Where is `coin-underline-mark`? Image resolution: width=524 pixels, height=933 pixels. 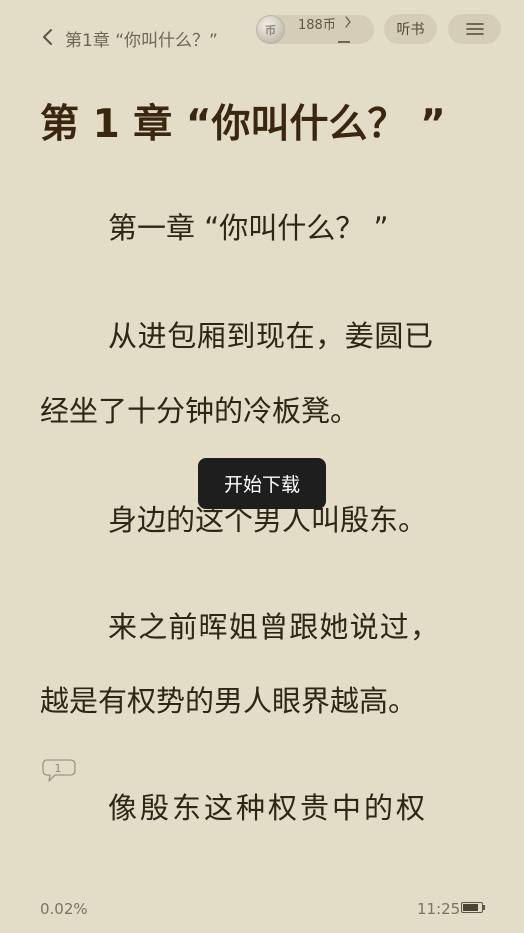 coin-underline-mark is located at coordinates (344, 42).